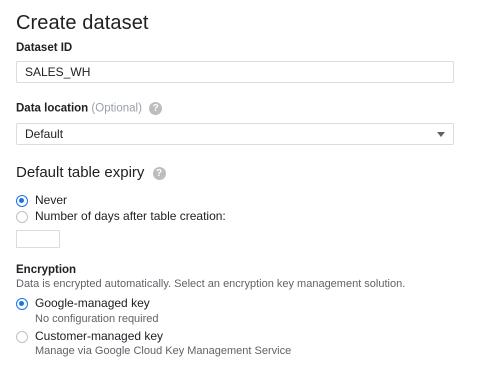 The height and width of the screenshot is (380, 477). I want to click on google-managed-key-radio, so click(22, 304).